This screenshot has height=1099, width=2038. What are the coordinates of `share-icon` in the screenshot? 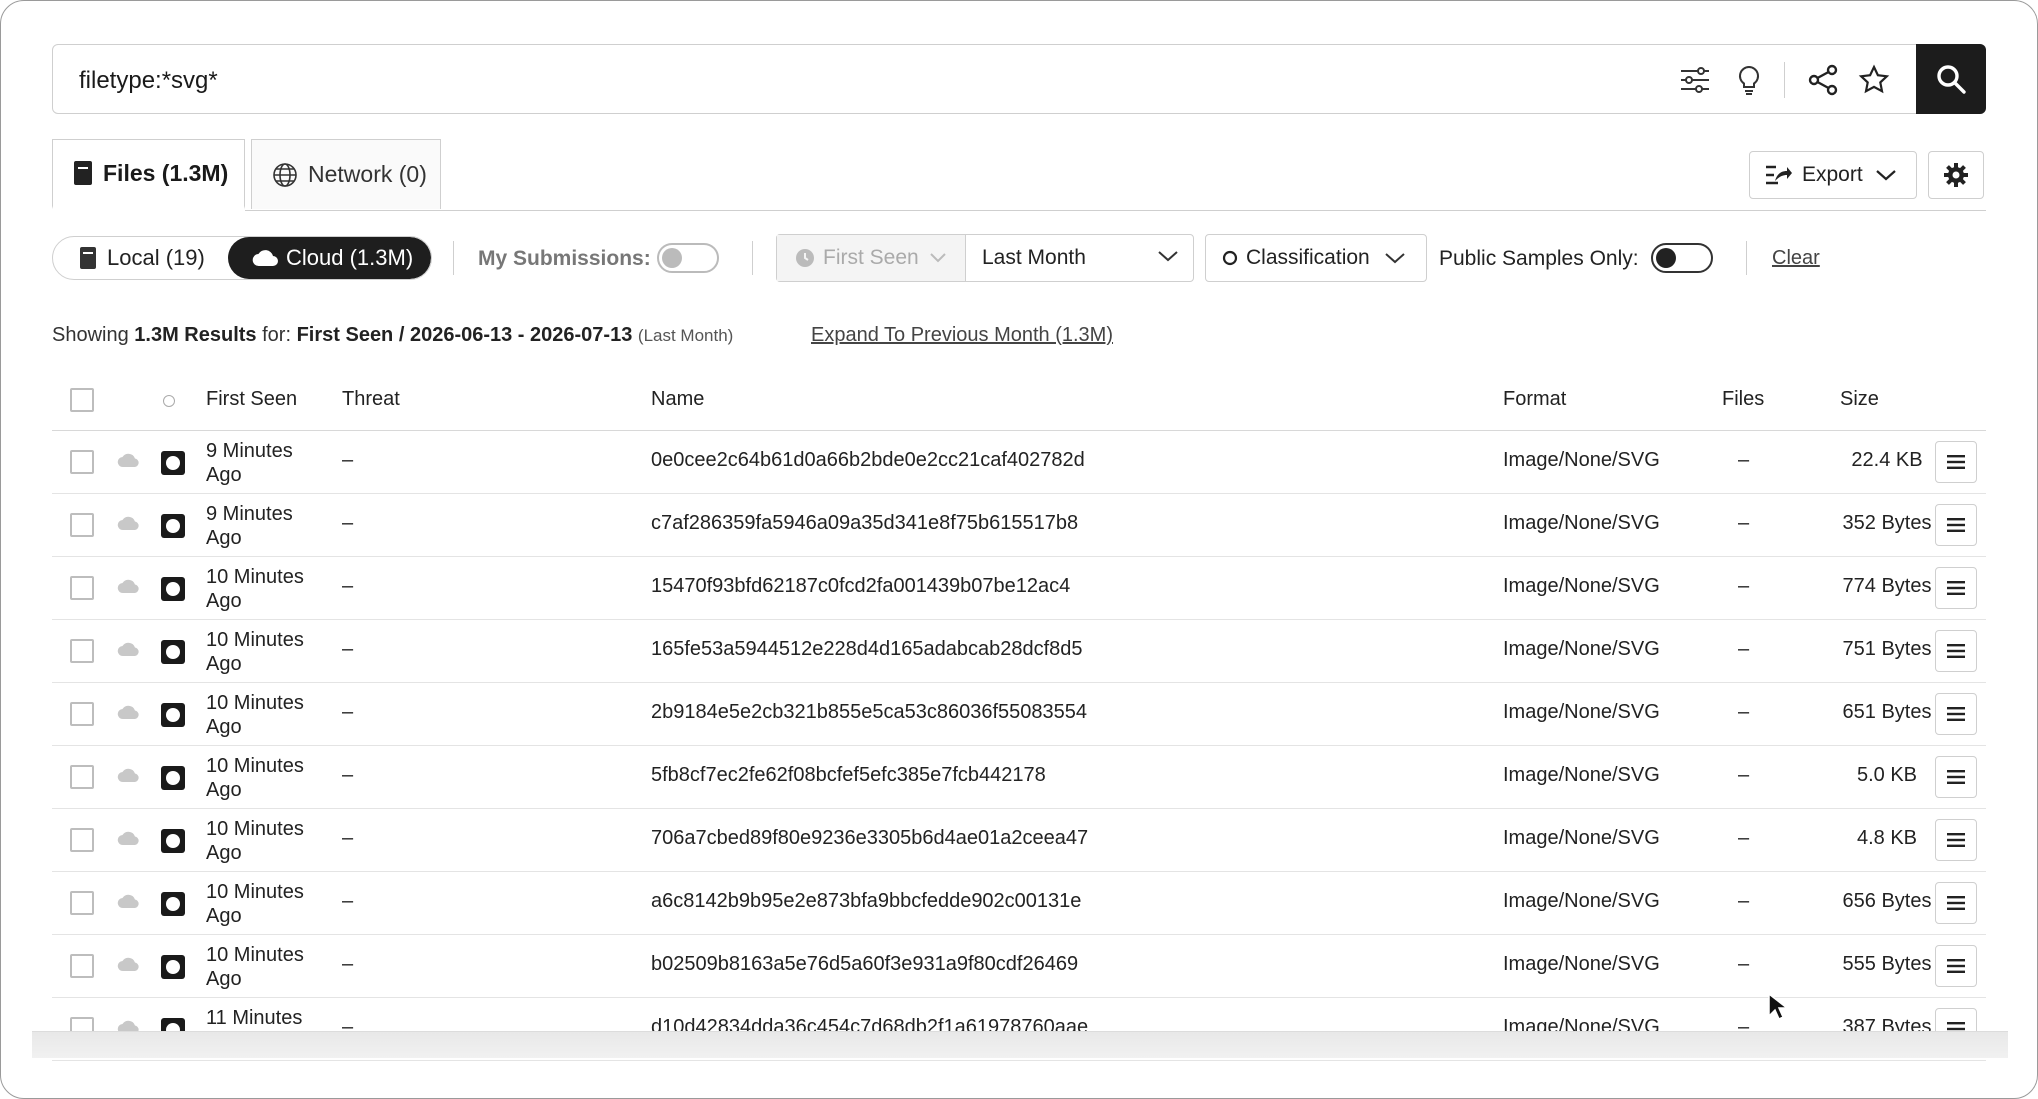 It's located at (1823, 80).